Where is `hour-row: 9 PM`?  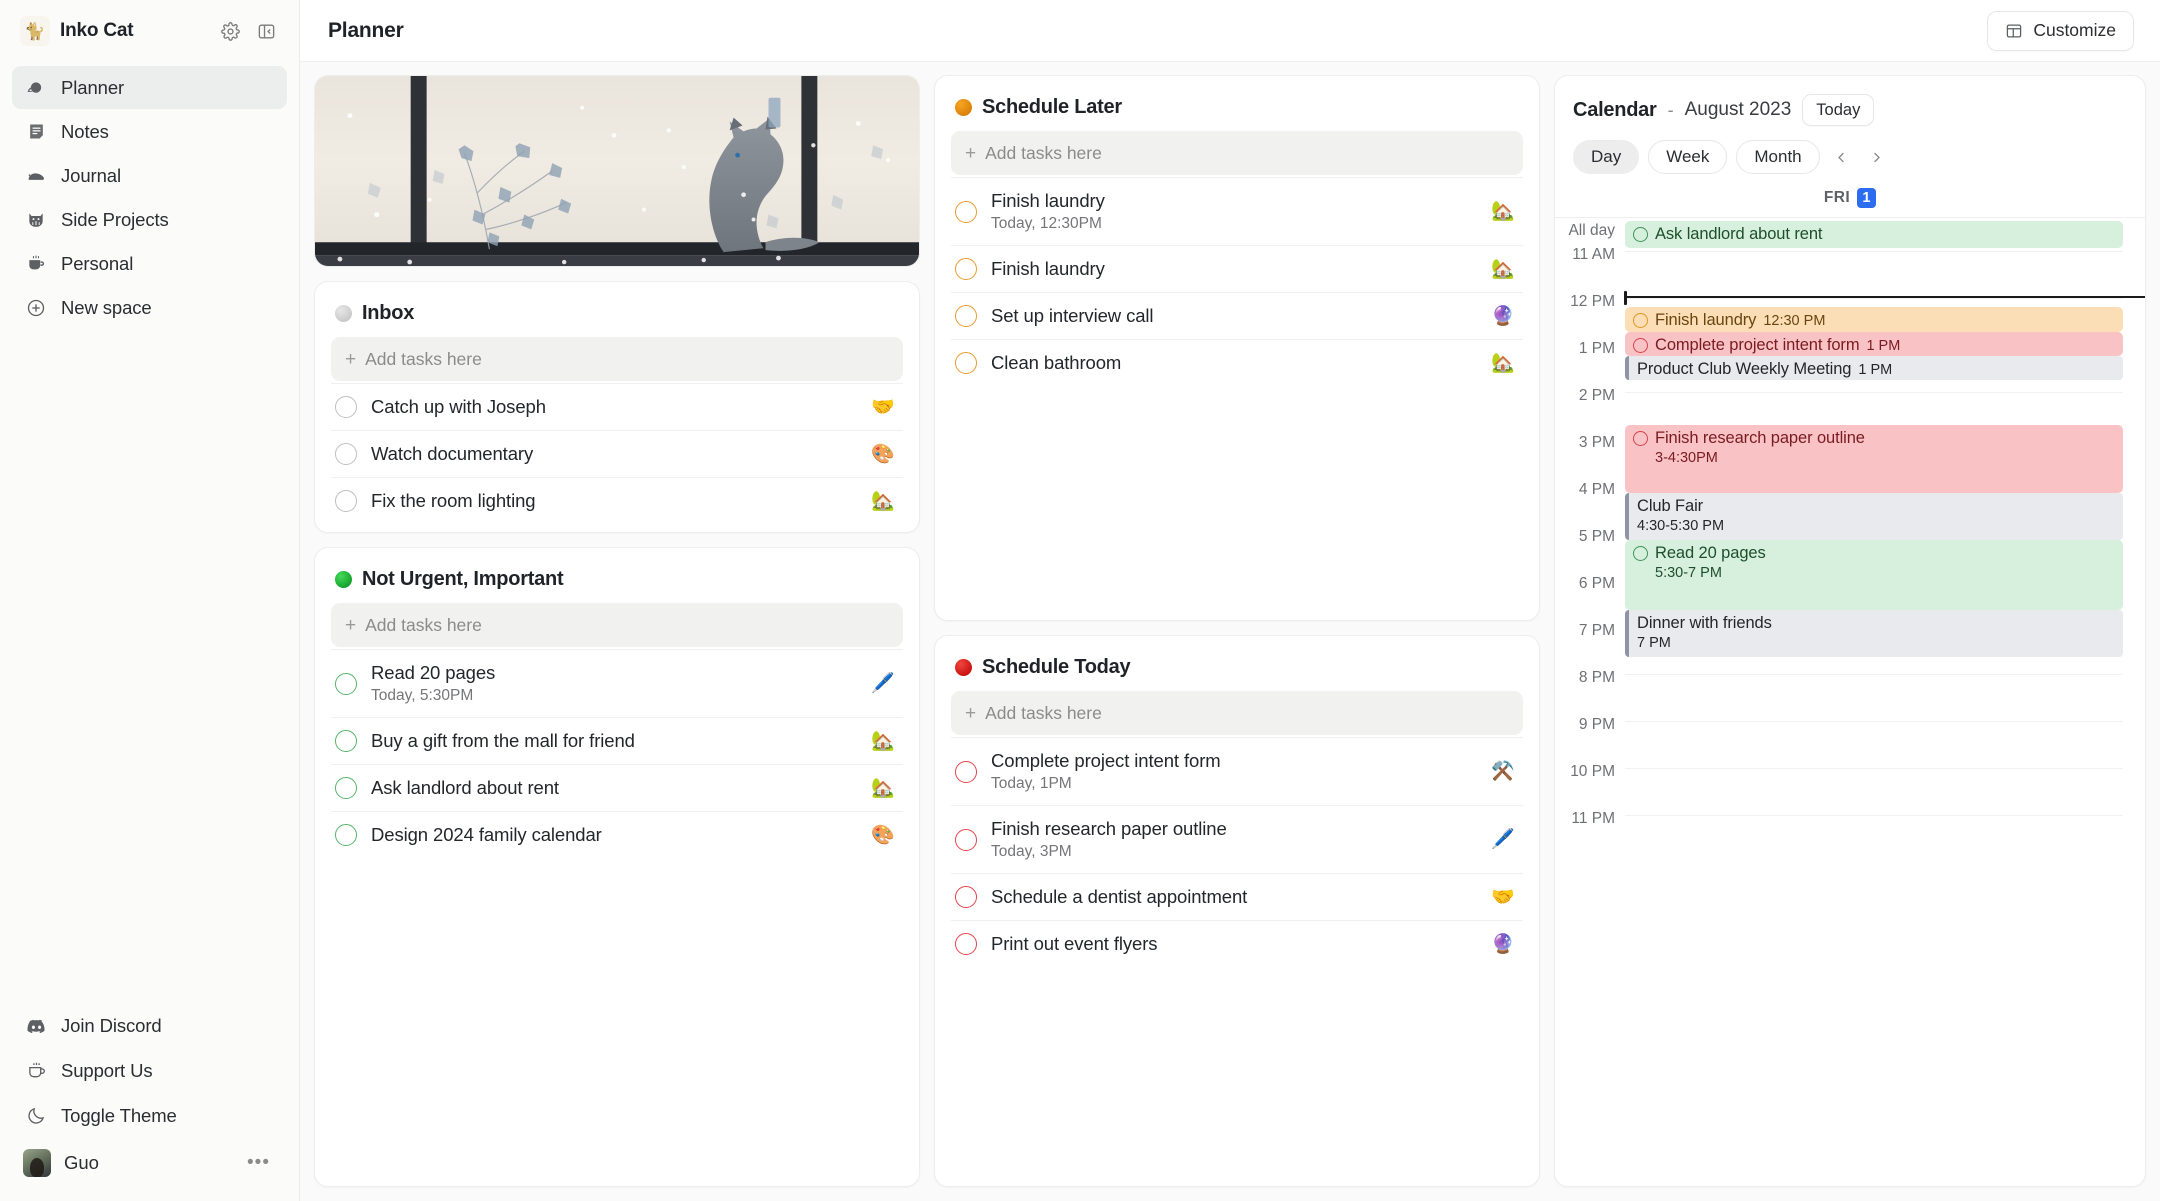 hour-row: 9 PM is located at coordinates (1850, 742).